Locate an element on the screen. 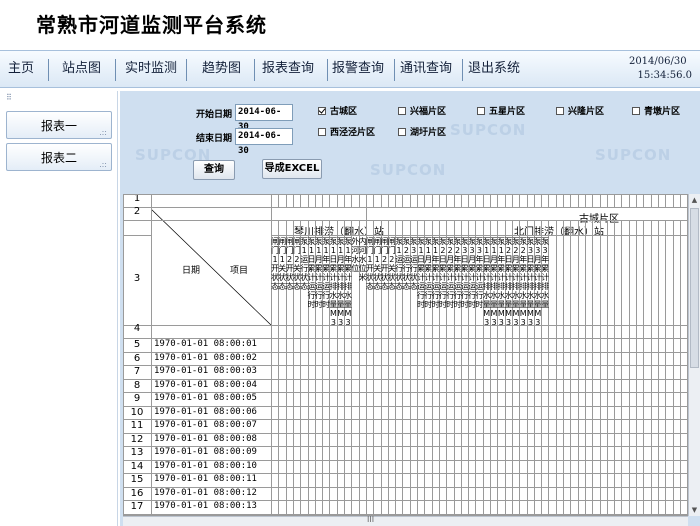 The width and height of the screenshot is (700, 526). row-number: 16 is located at coordinates (137, 493).